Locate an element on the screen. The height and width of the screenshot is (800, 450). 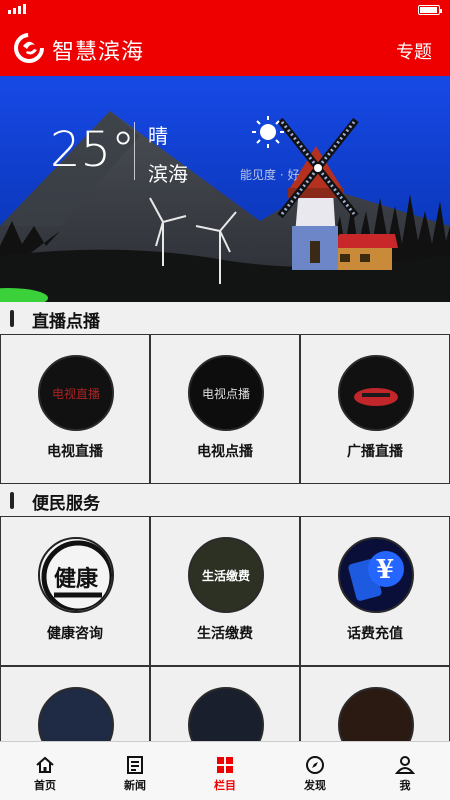
tab-me: 我 is located at coordinates (405, 771).